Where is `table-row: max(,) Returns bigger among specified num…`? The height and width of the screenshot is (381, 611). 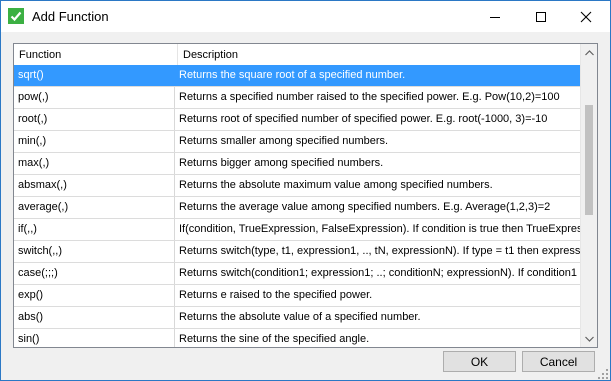
table-row: max(,) Returns bigger among specified num… is located at coordinates (297, 164).